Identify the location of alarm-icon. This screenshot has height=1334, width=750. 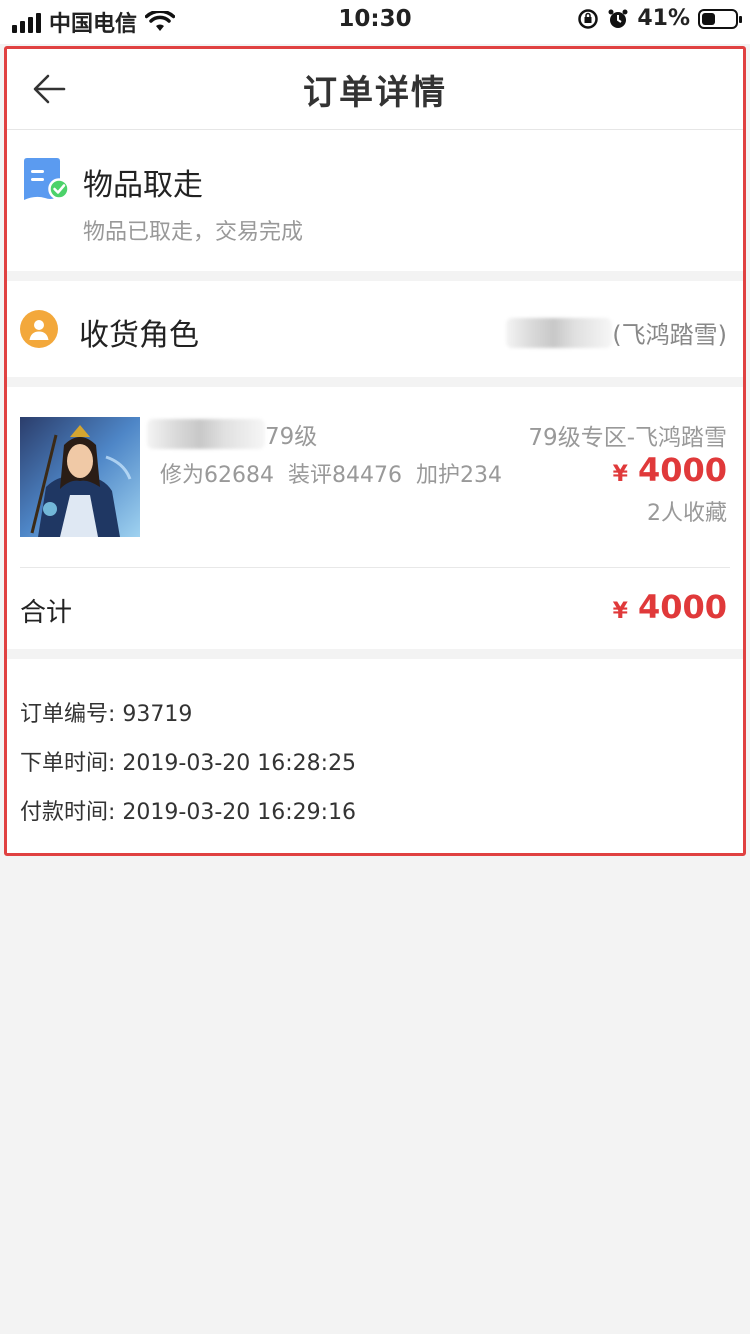
(618, 18).